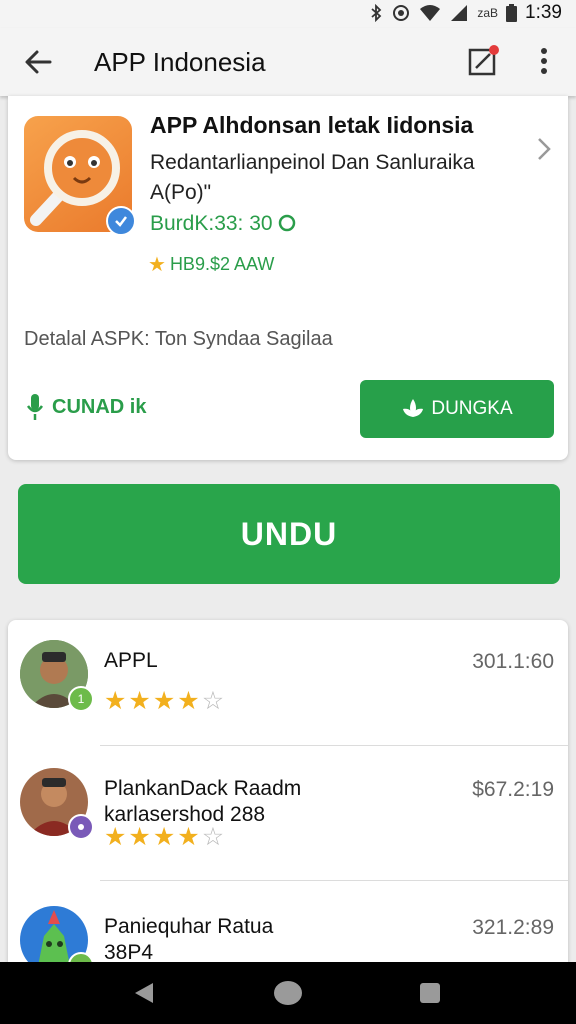 The height and width of the screenshot is (1024, 576). Describe the element at coordinates (472, 408) in the screenshot. I see `install-button-label: DUNGKA` at that location.